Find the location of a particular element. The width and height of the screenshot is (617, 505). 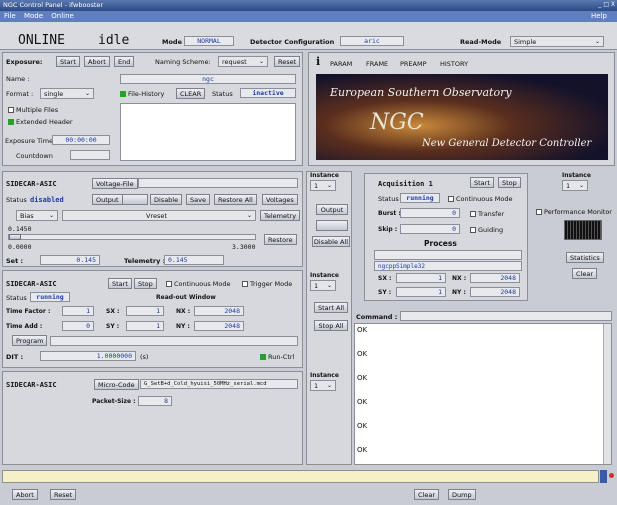

tab-frame: FRAME is located at coordinates (377, 64).